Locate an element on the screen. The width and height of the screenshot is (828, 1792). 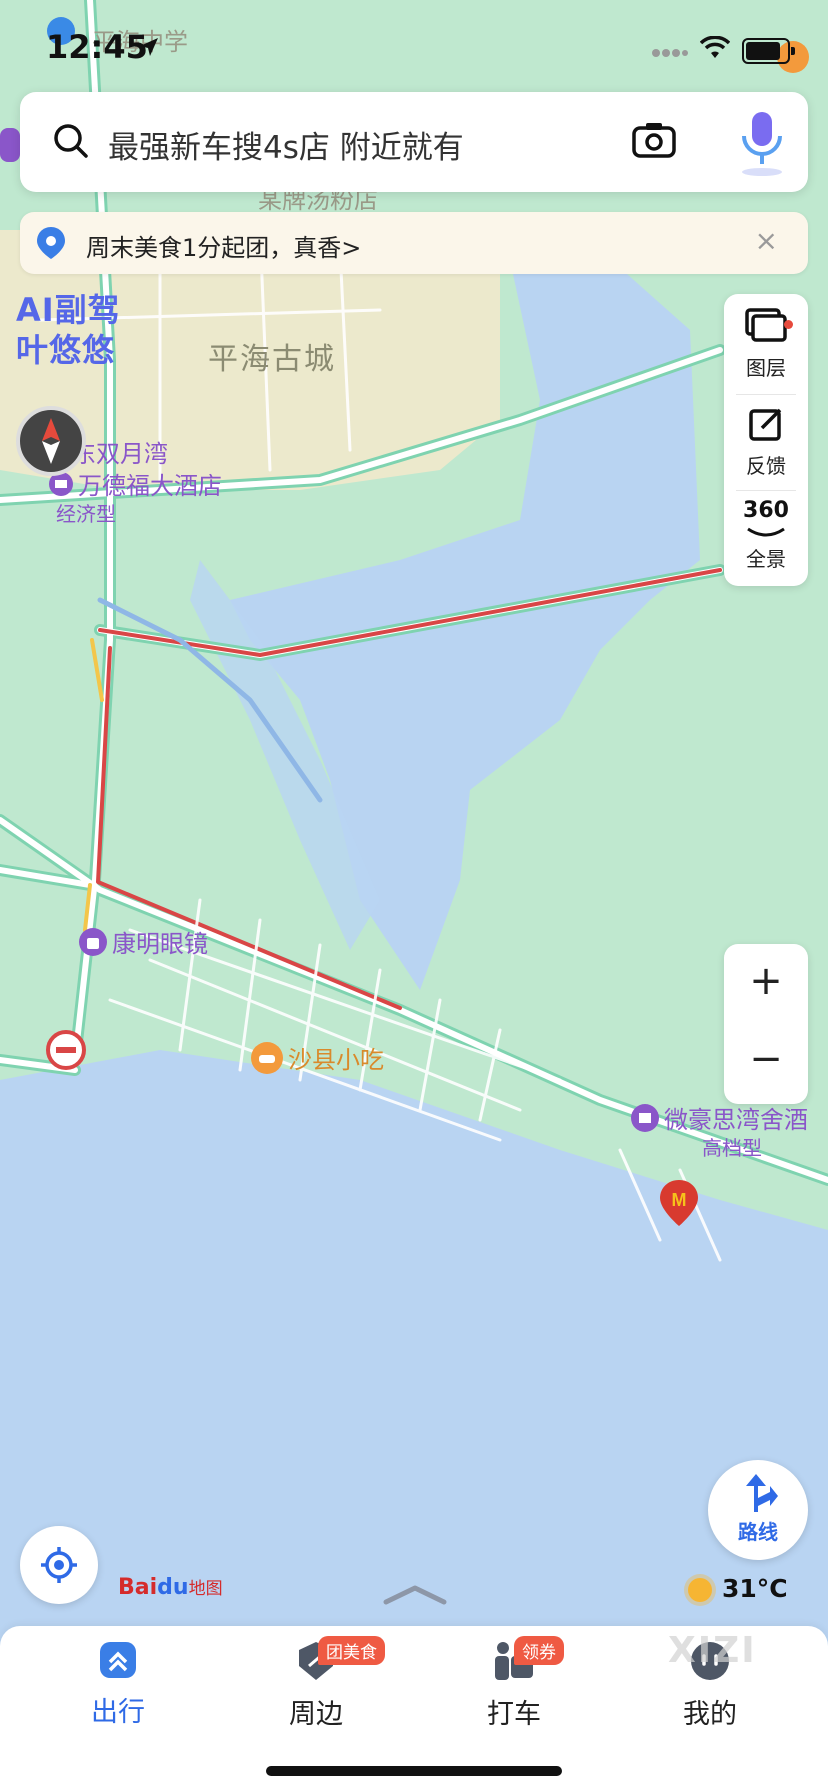
map-tools-panel: 图层 反馈 360 全景 is located at coordinates (766, 440).